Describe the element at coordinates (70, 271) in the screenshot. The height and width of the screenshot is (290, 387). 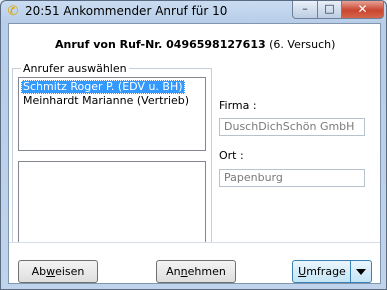
I see `reject-label-end: eisen` at that location.